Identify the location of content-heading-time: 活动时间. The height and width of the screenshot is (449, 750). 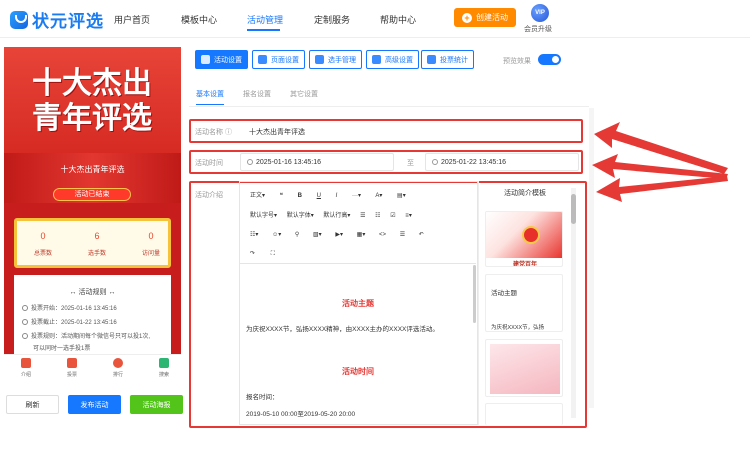
(358, 371).